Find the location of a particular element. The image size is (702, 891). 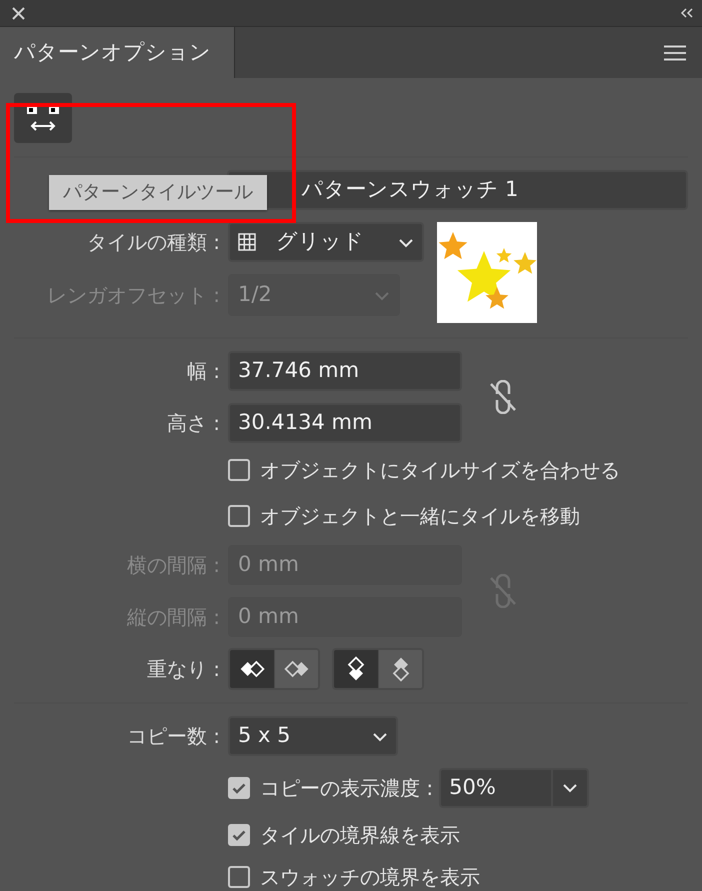

close-icon is located at coordinates (18, 13).